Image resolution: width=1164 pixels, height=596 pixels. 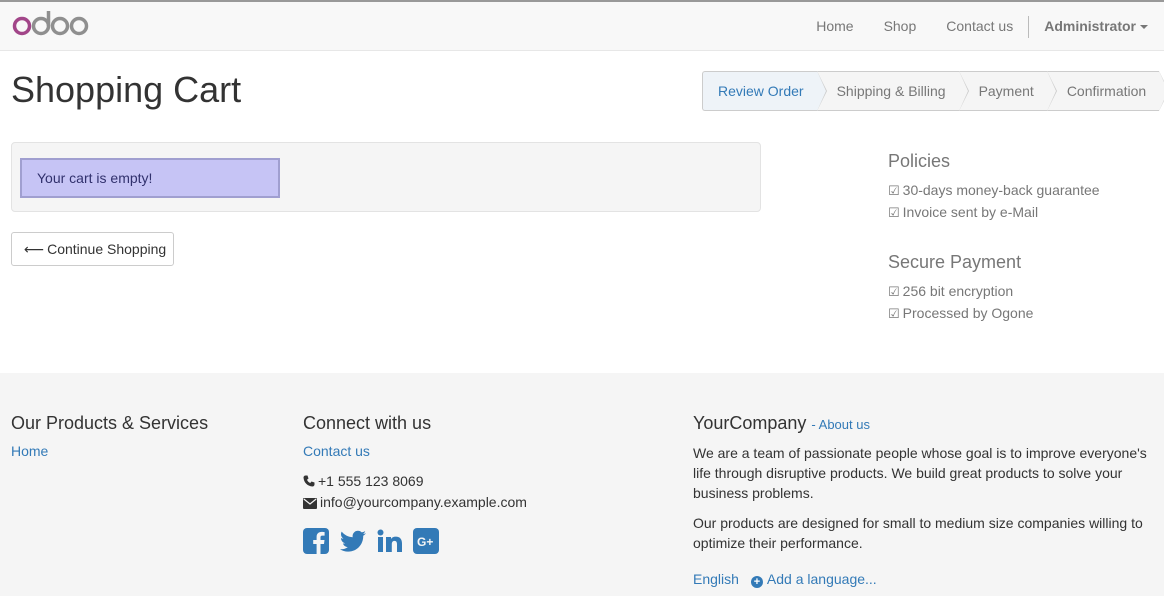 I want to click on phone-icon, so click(x=309, y=482).